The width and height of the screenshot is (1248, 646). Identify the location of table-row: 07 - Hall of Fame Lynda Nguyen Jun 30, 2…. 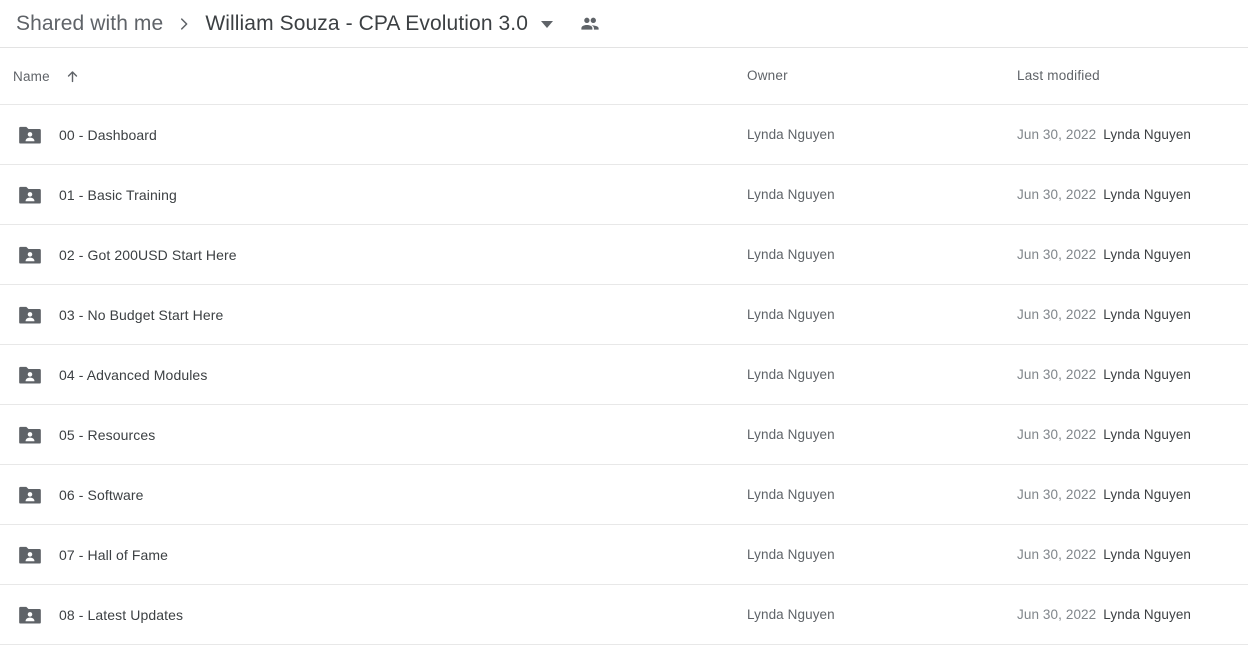
(624, 555).